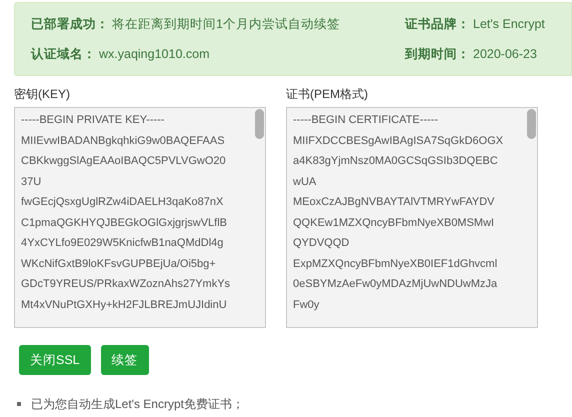 Image resolution: width=572 pixels, height=417 pixels. I want to click on bullet-icon, so click(19, 404).